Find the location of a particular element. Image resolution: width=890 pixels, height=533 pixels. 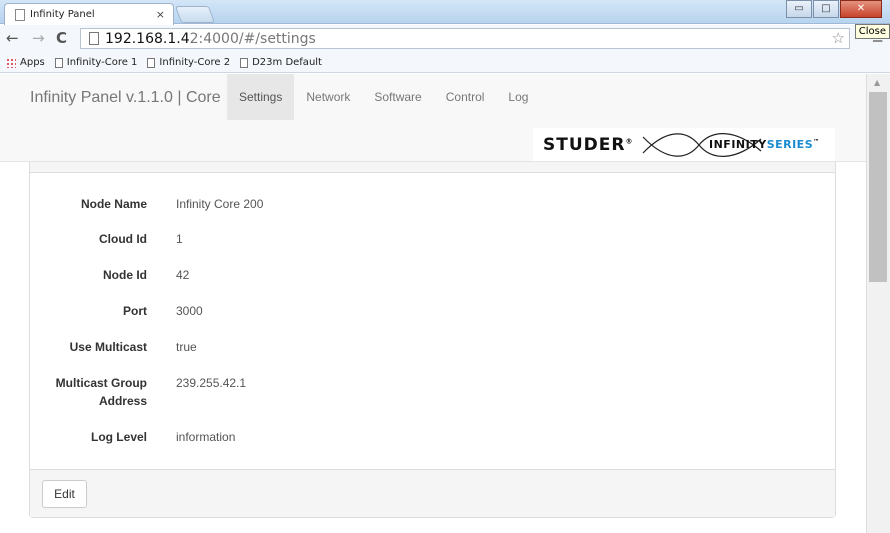

studer-infinity-logo: STUDER® INFINITYSERIES™ is located at coordinates (684, 144).